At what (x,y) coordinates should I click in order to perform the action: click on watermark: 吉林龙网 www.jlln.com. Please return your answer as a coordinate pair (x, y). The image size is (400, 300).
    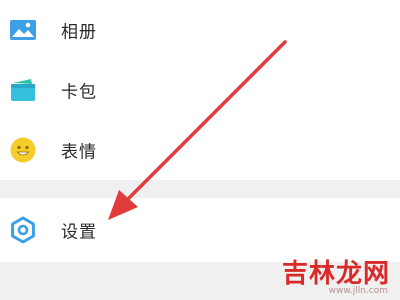
    Looking at the image, I should click on (335, 274).